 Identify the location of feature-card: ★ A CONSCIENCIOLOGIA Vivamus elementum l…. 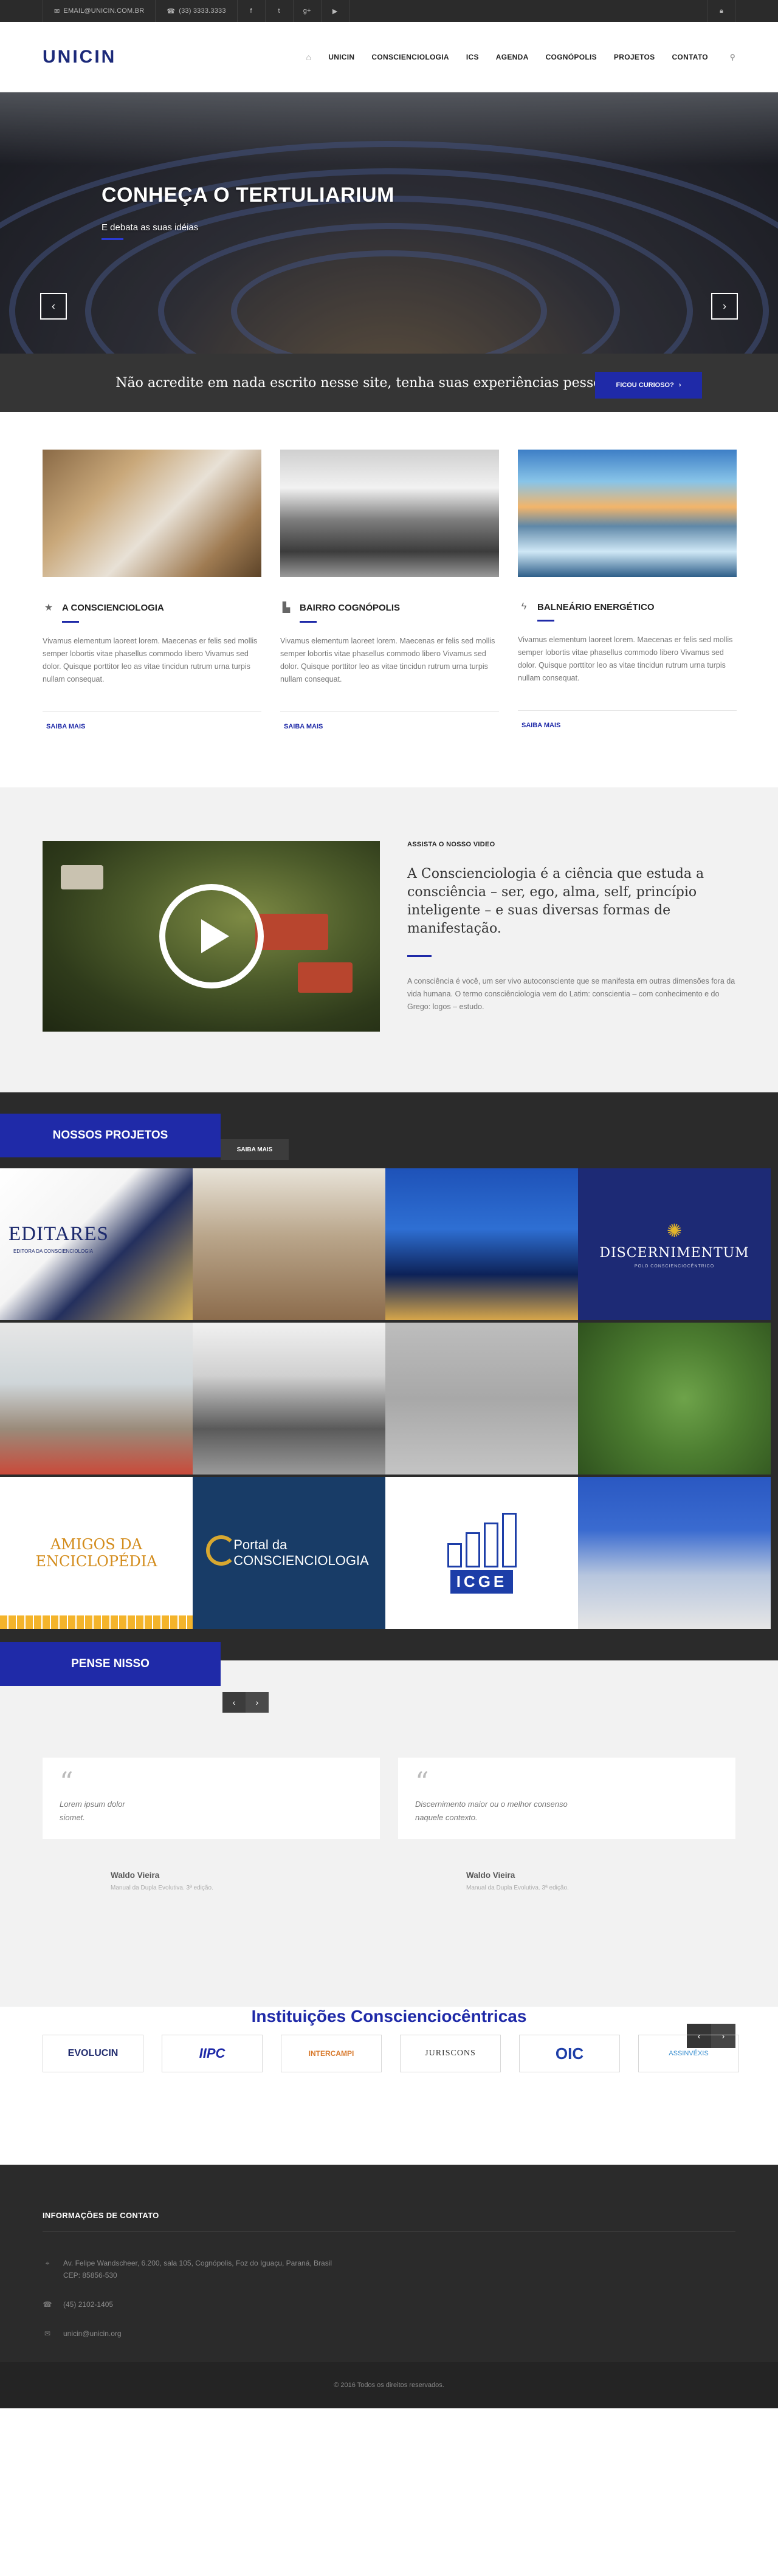
(152, 590).